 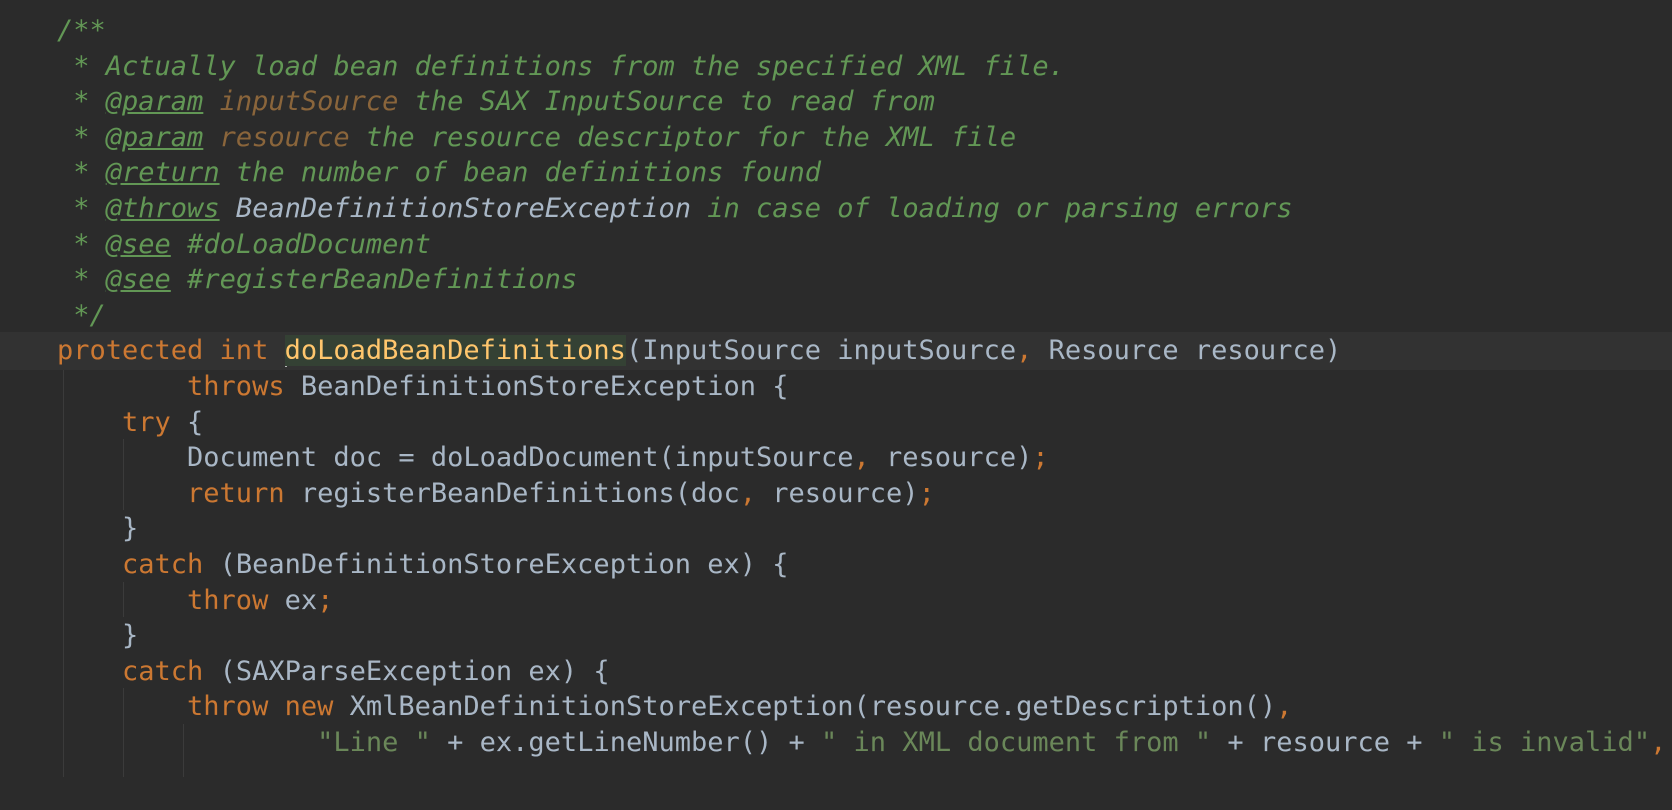 What do you see at coordinates (374, 280) in the screenshot?
I see `code-token: #registerBeanDefinitions` at bounding box center [374, 280].